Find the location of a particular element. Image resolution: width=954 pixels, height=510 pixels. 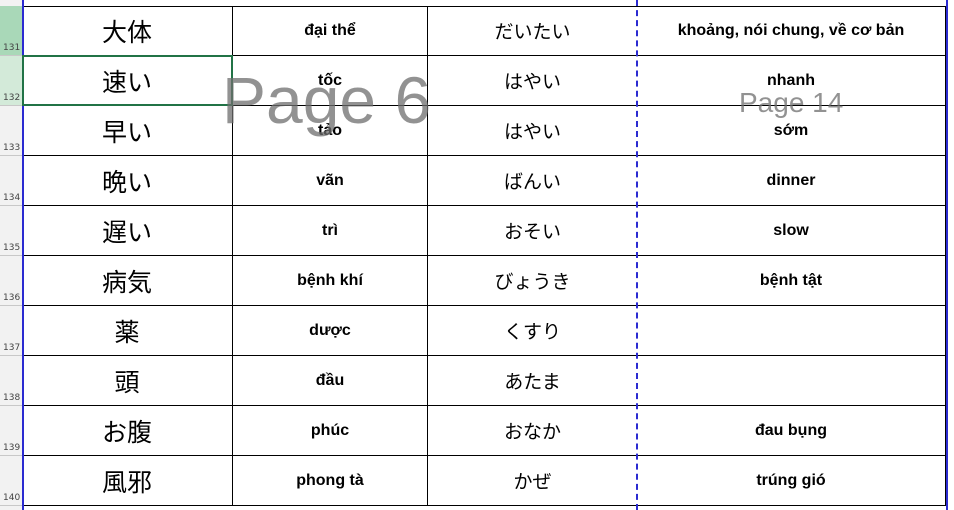

table-row: 晩い vãn ばんい dinner is located at coordinates (484, 181).